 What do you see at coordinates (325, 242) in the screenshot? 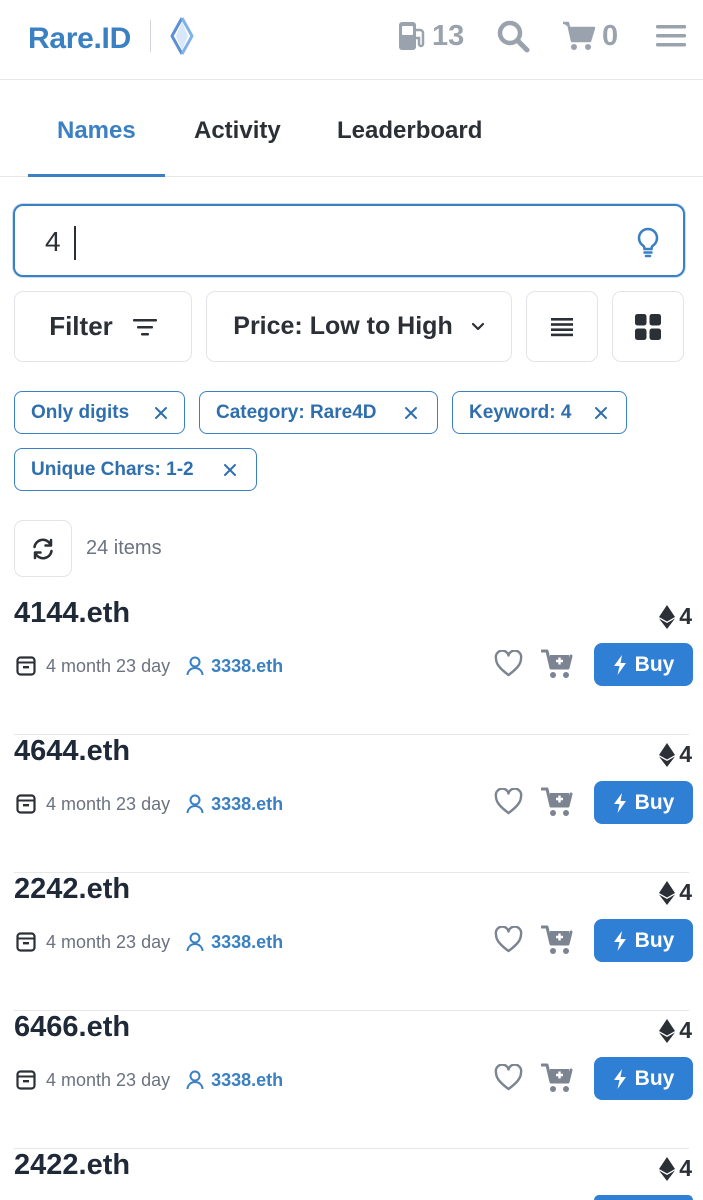
I see `search-input` at bounding box center [325, 242].